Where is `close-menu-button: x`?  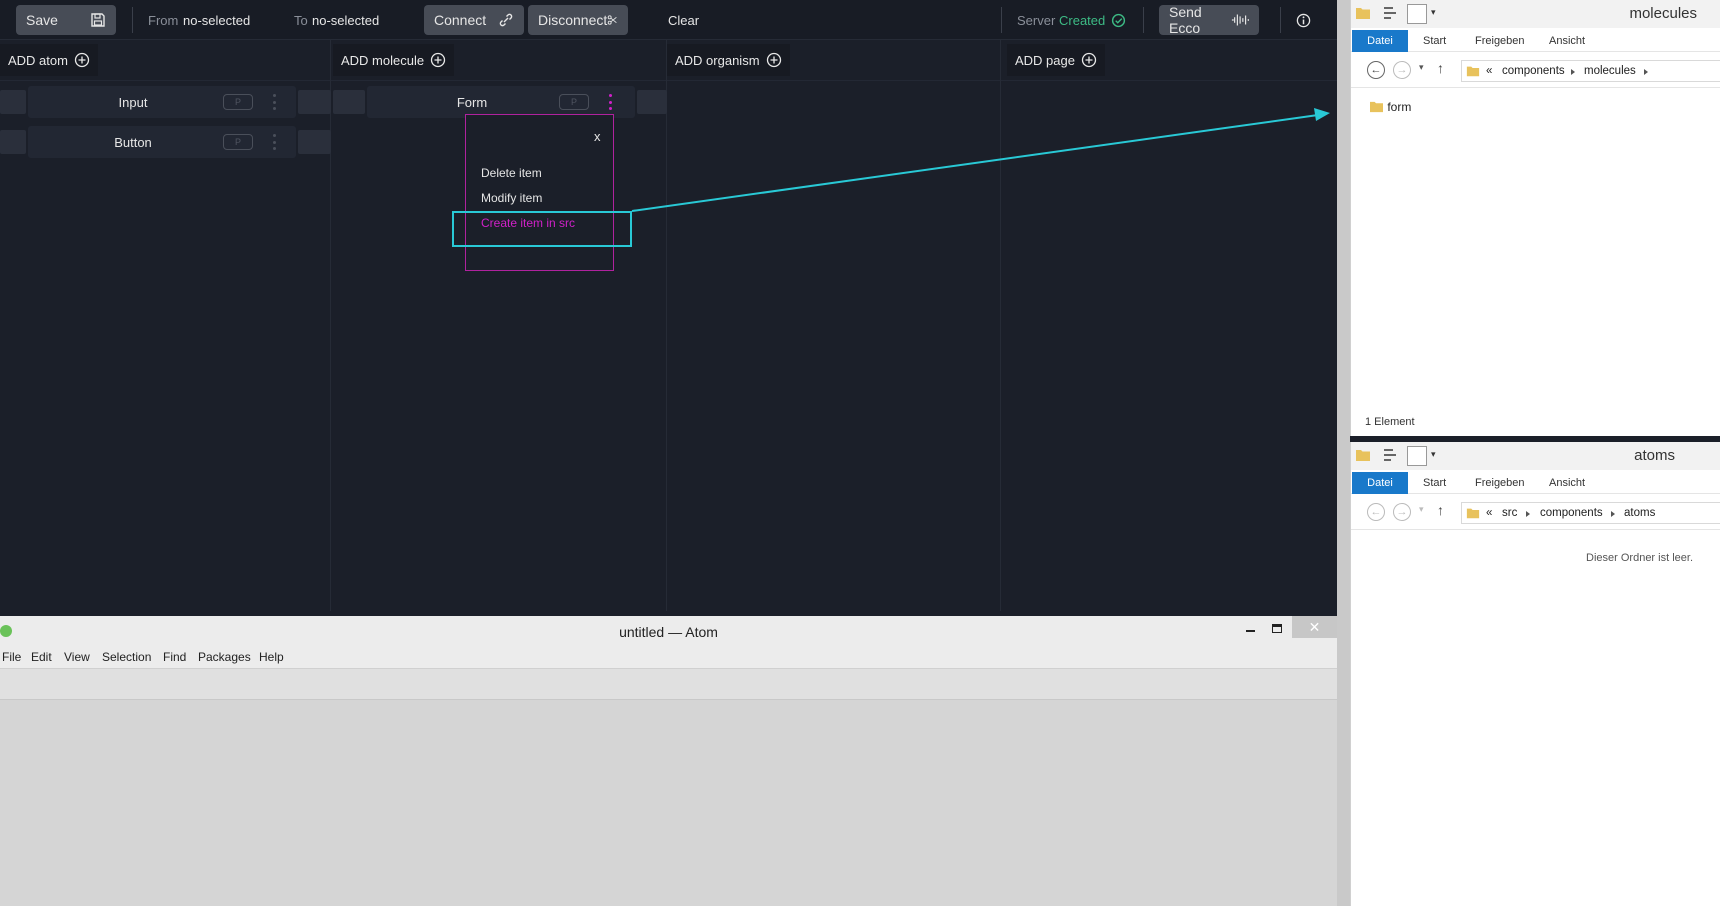 close-menu-button: x is located at coordinates (597, 136).